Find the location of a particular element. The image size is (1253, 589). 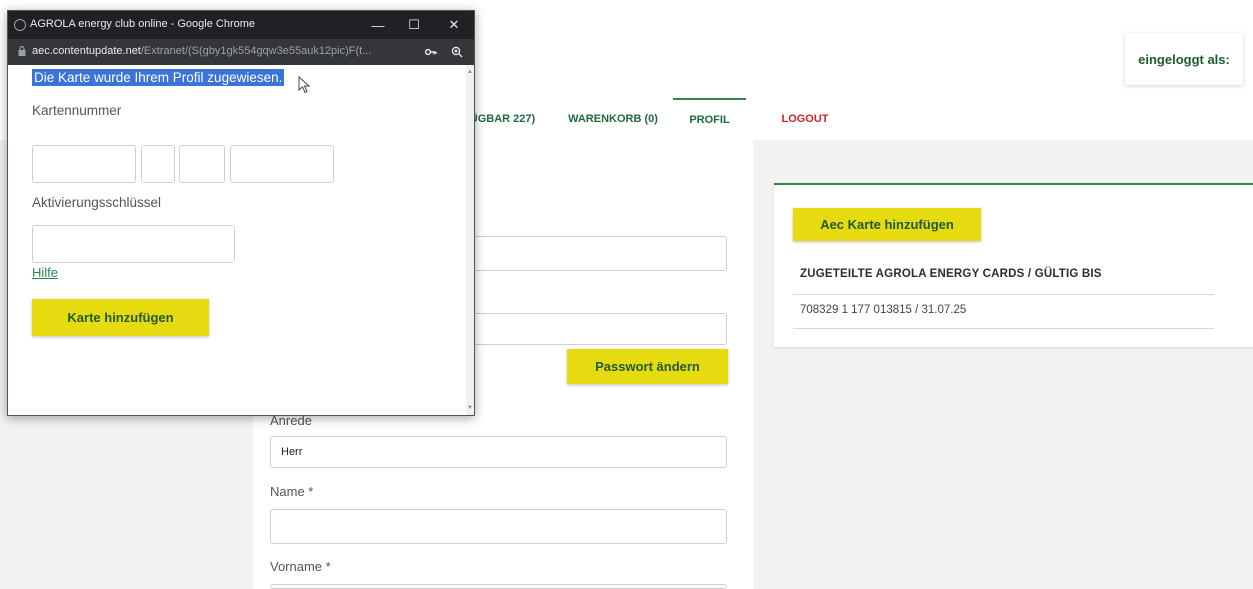

vorname-label: Vorname * is located at coordinates (300, 566).